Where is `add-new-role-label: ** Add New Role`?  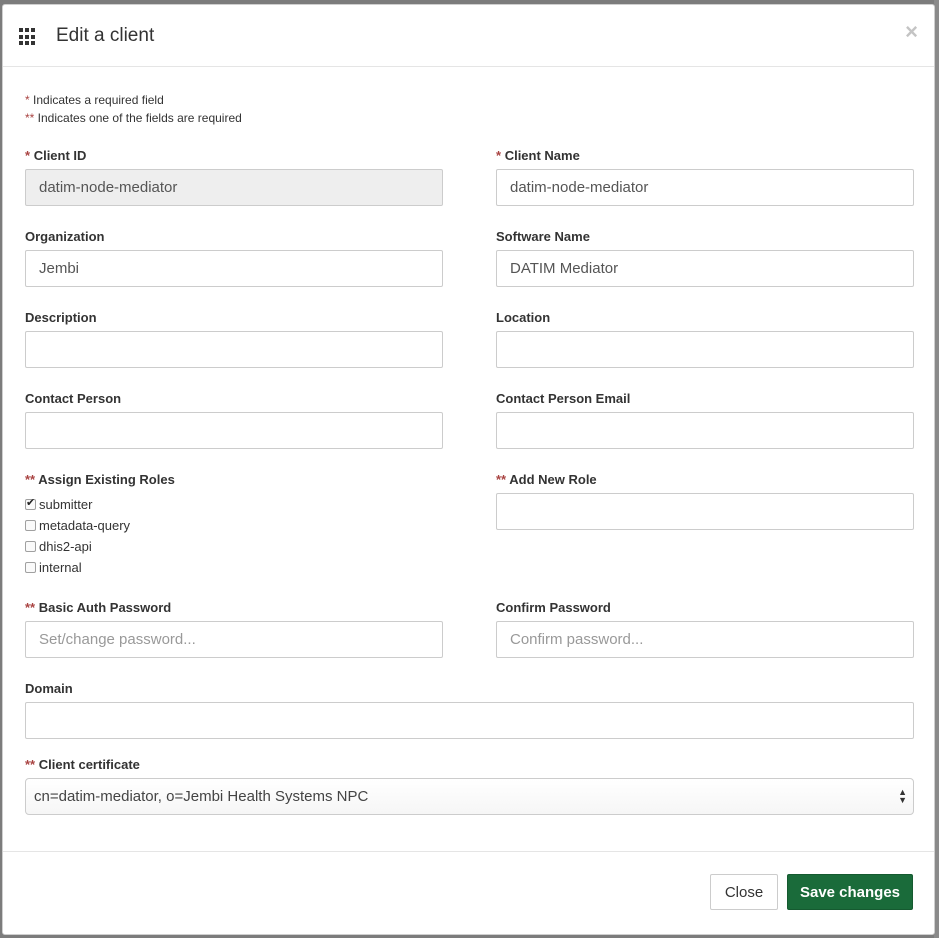 add-new-role-label: ** Add New Role is located at coordinates (546, 479).